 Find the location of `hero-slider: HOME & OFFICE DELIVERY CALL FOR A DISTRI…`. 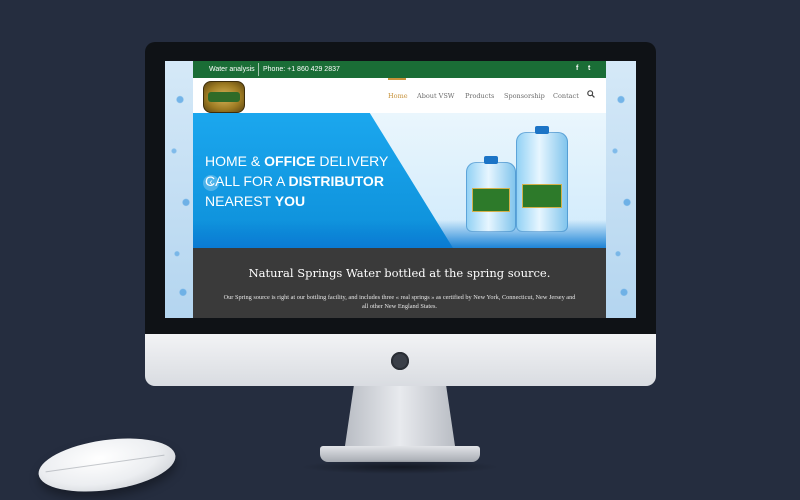

hero-slider: HOME & OFFICE DELIVERY CALL FOR A DISTRI… is located at coordinates (399, 180).